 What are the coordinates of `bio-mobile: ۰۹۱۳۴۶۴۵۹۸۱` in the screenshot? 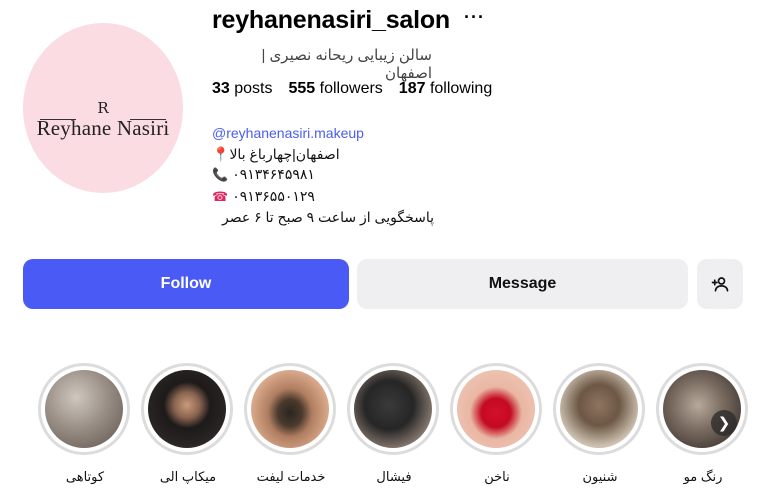 It's located at (273, 174).